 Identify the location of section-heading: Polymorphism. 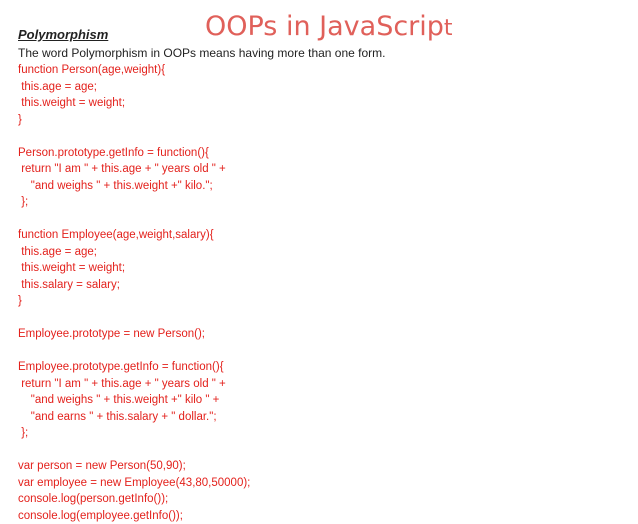
(63, 35).